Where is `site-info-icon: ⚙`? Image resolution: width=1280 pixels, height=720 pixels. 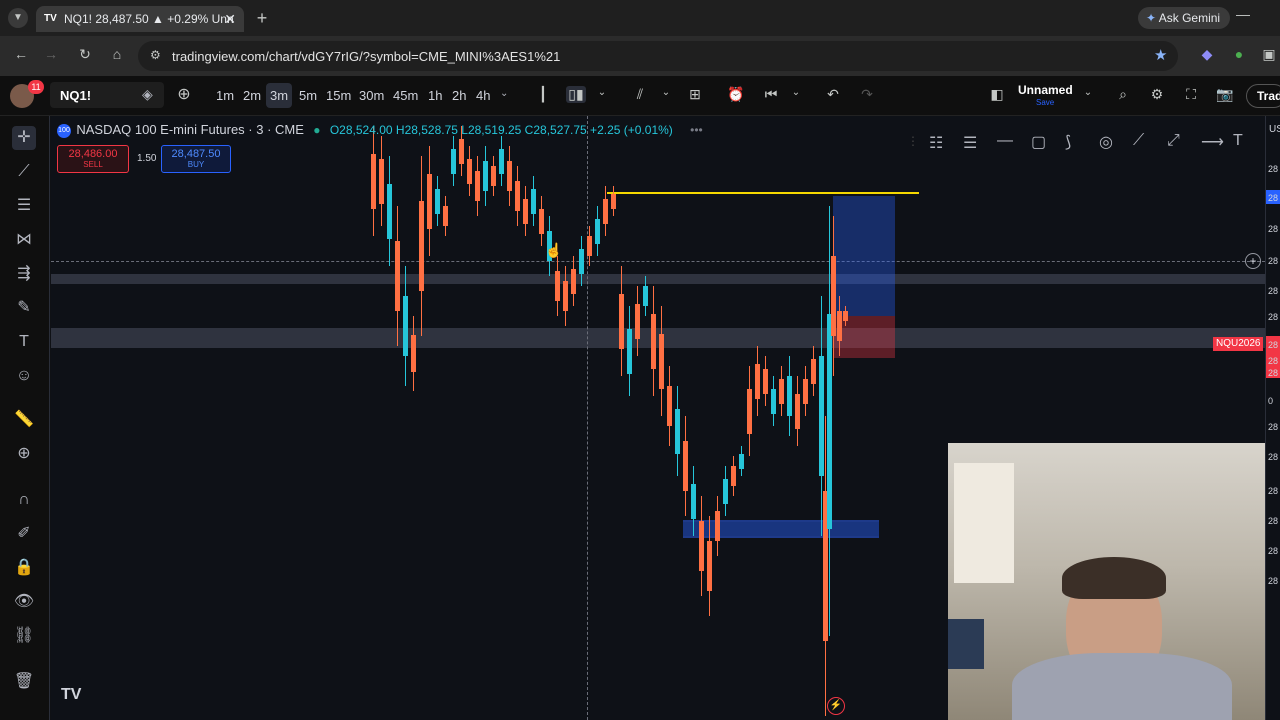
site-info-icon: ⚙ is located at coordinates (155, 55).